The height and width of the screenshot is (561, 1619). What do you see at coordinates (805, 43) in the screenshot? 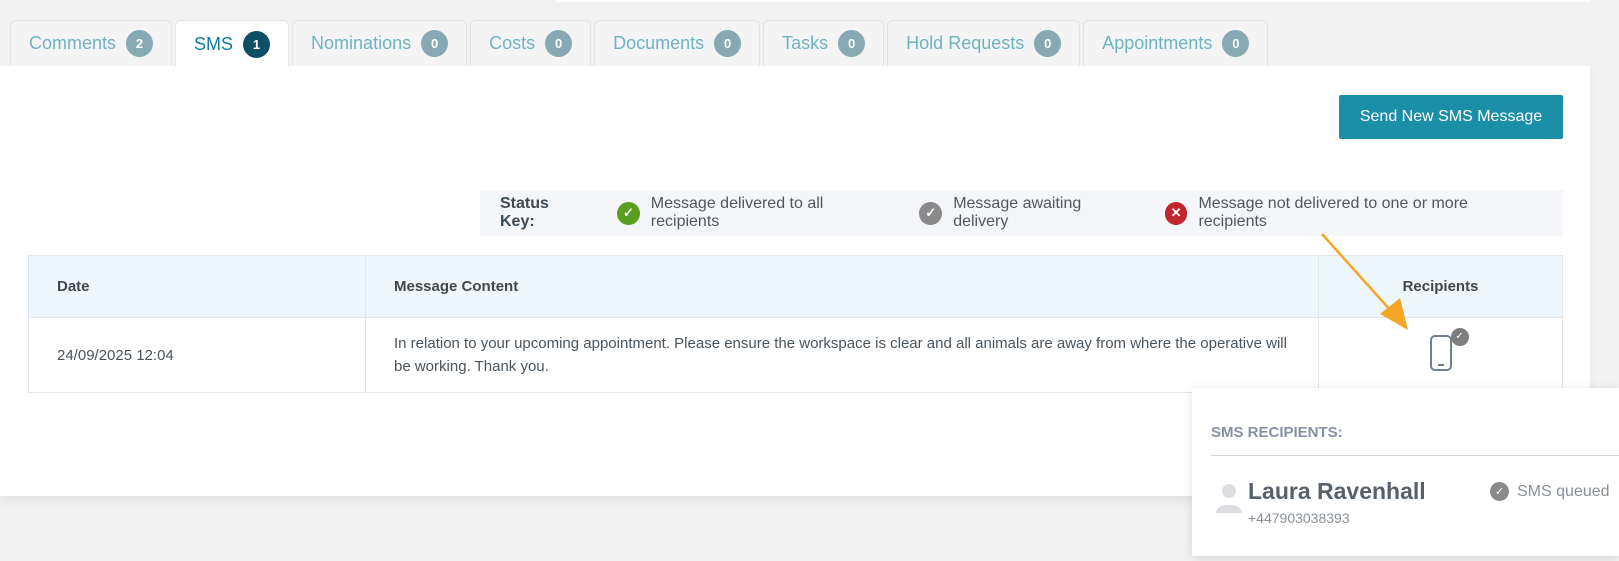
I see `tab-label: Tasks` at bounding box center [805, 43].